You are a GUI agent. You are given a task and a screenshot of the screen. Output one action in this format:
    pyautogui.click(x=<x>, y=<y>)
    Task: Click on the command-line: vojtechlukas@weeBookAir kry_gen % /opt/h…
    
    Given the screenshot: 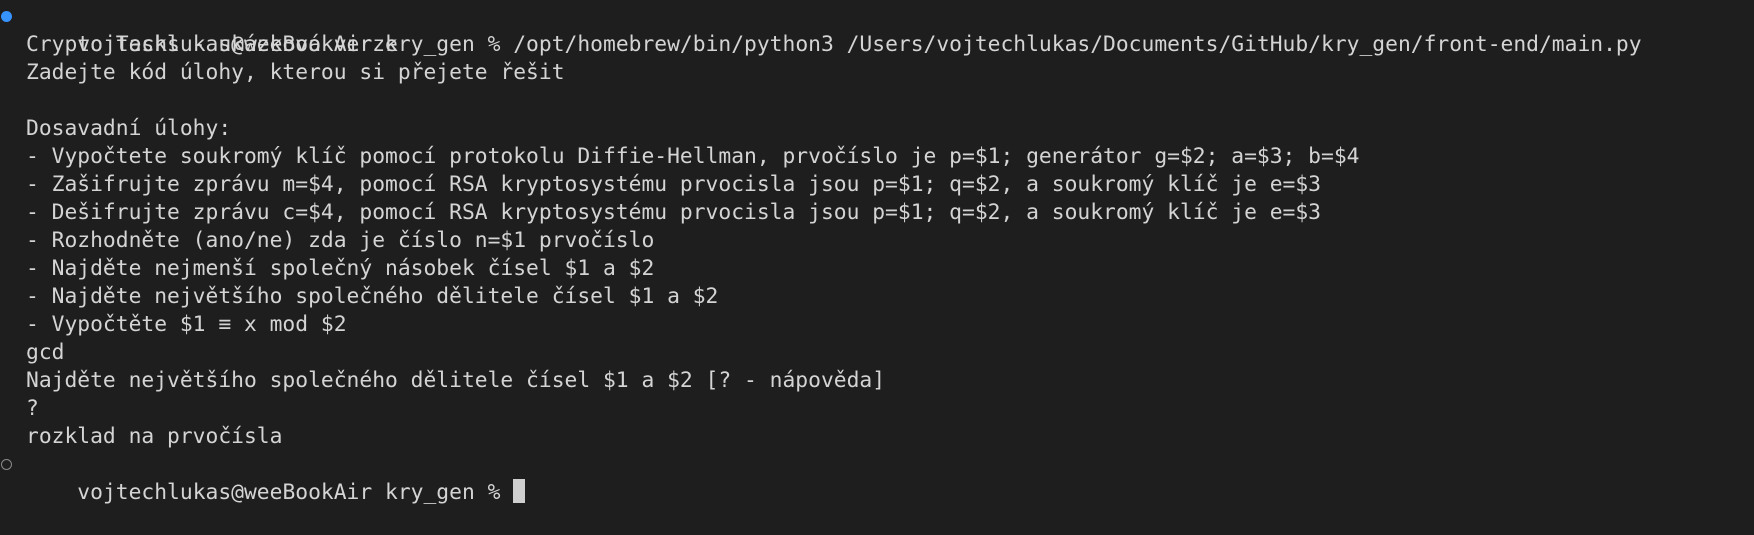 What is the action you would take?
    pyautogui.click(x=877, y=30)
    